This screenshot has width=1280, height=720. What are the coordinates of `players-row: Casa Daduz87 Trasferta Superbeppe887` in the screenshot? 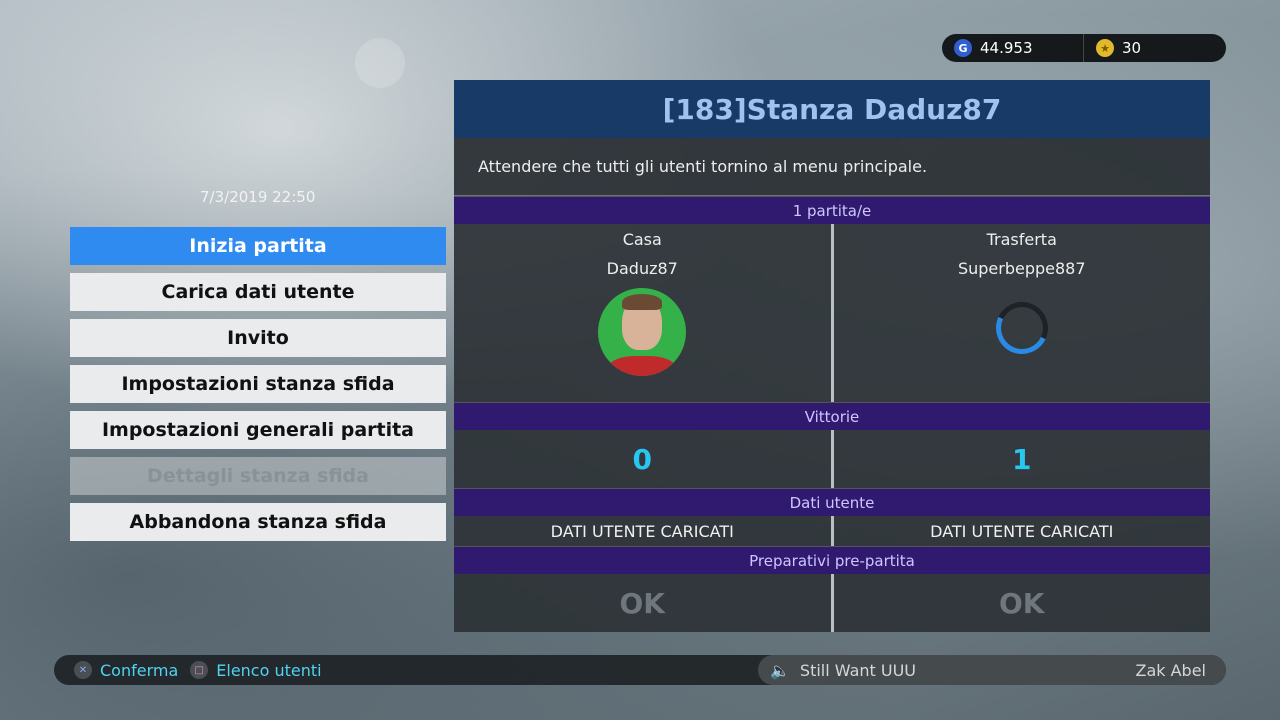 It's located at (832, 313).